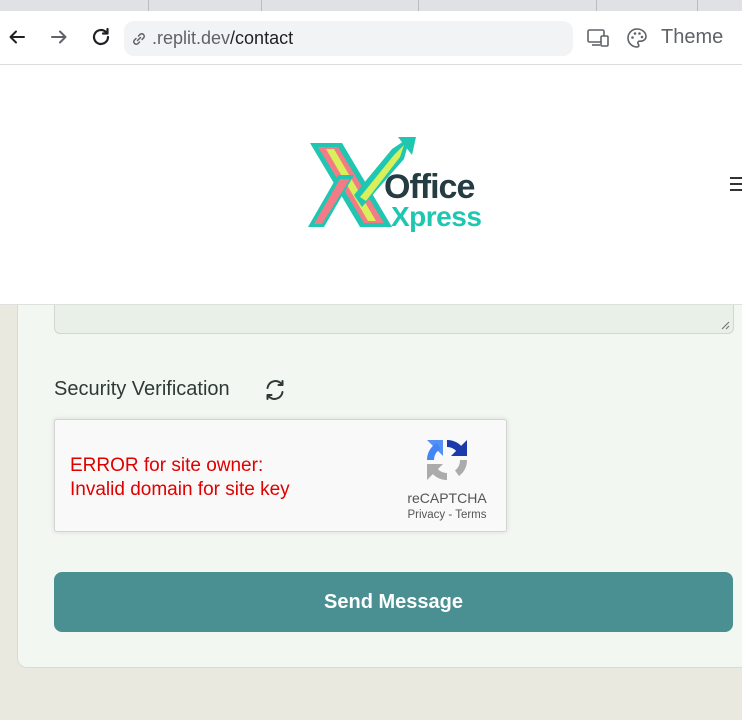 The image size is (742, 720). Describe the element at coordinates (447, 460) in the screenshot. I see `recaptcha-logo-icon` at that location.